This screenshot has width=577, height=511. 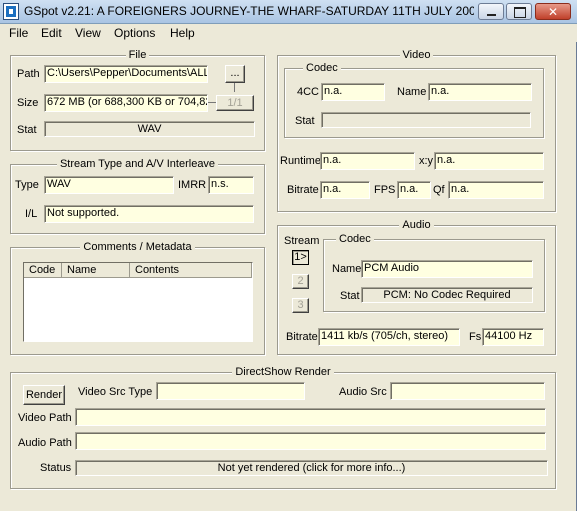 What do you see at coordinates (310, 441) in the screenshot?
I see `audio-path-field` at bounding box center [310, 441].